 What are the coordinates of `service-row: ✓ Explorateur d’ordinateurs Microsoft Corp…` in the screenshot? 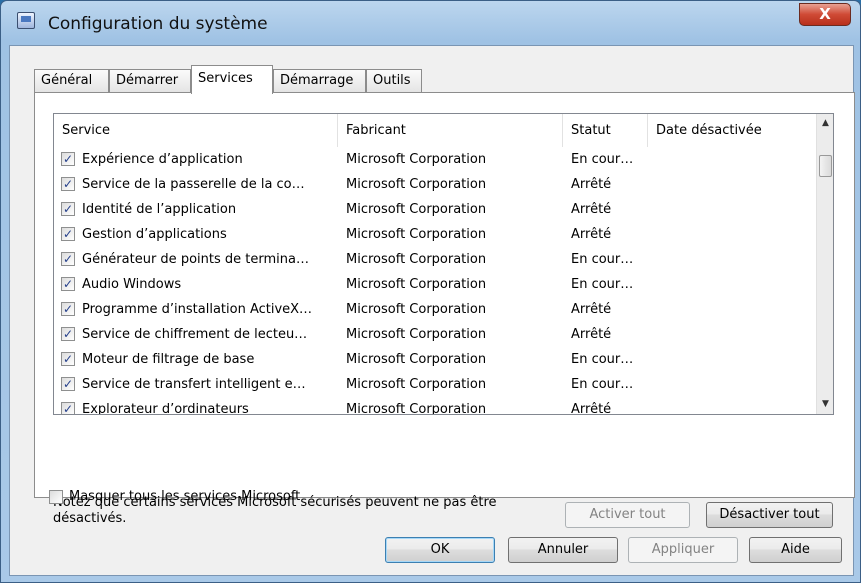 It's located at (435, 406).